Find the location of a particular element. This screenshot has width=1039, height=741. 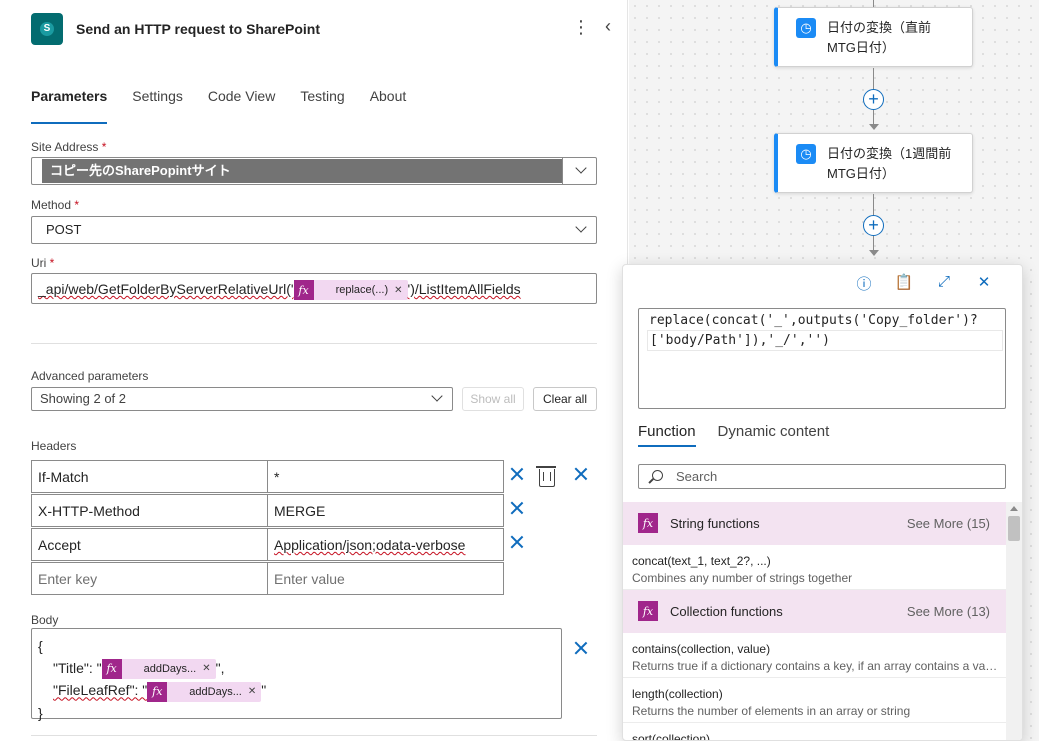

tab-function: Function is located at coordinates (667, 435).